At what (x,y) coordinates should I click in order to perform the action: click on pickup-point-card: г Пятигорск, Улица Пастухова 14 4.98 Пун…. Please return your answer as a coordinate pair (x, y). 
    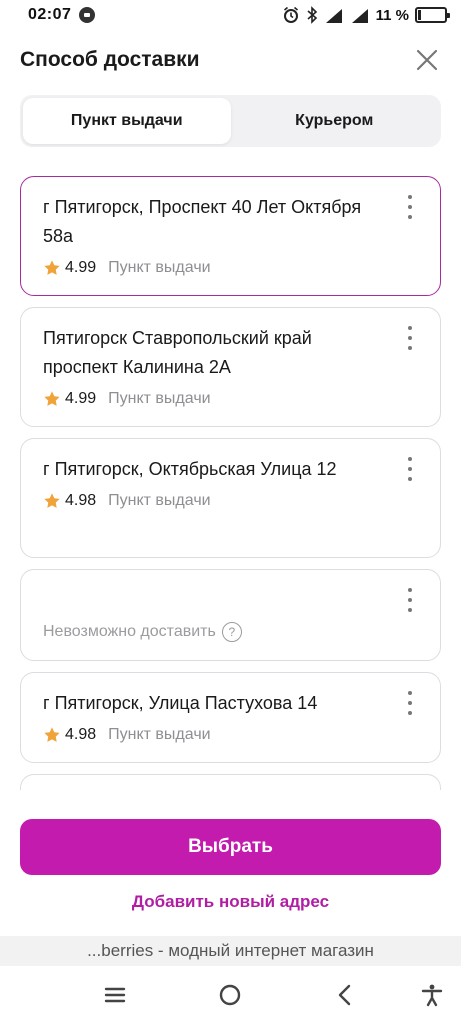
    Looking at the image, I should click on (230, 717).